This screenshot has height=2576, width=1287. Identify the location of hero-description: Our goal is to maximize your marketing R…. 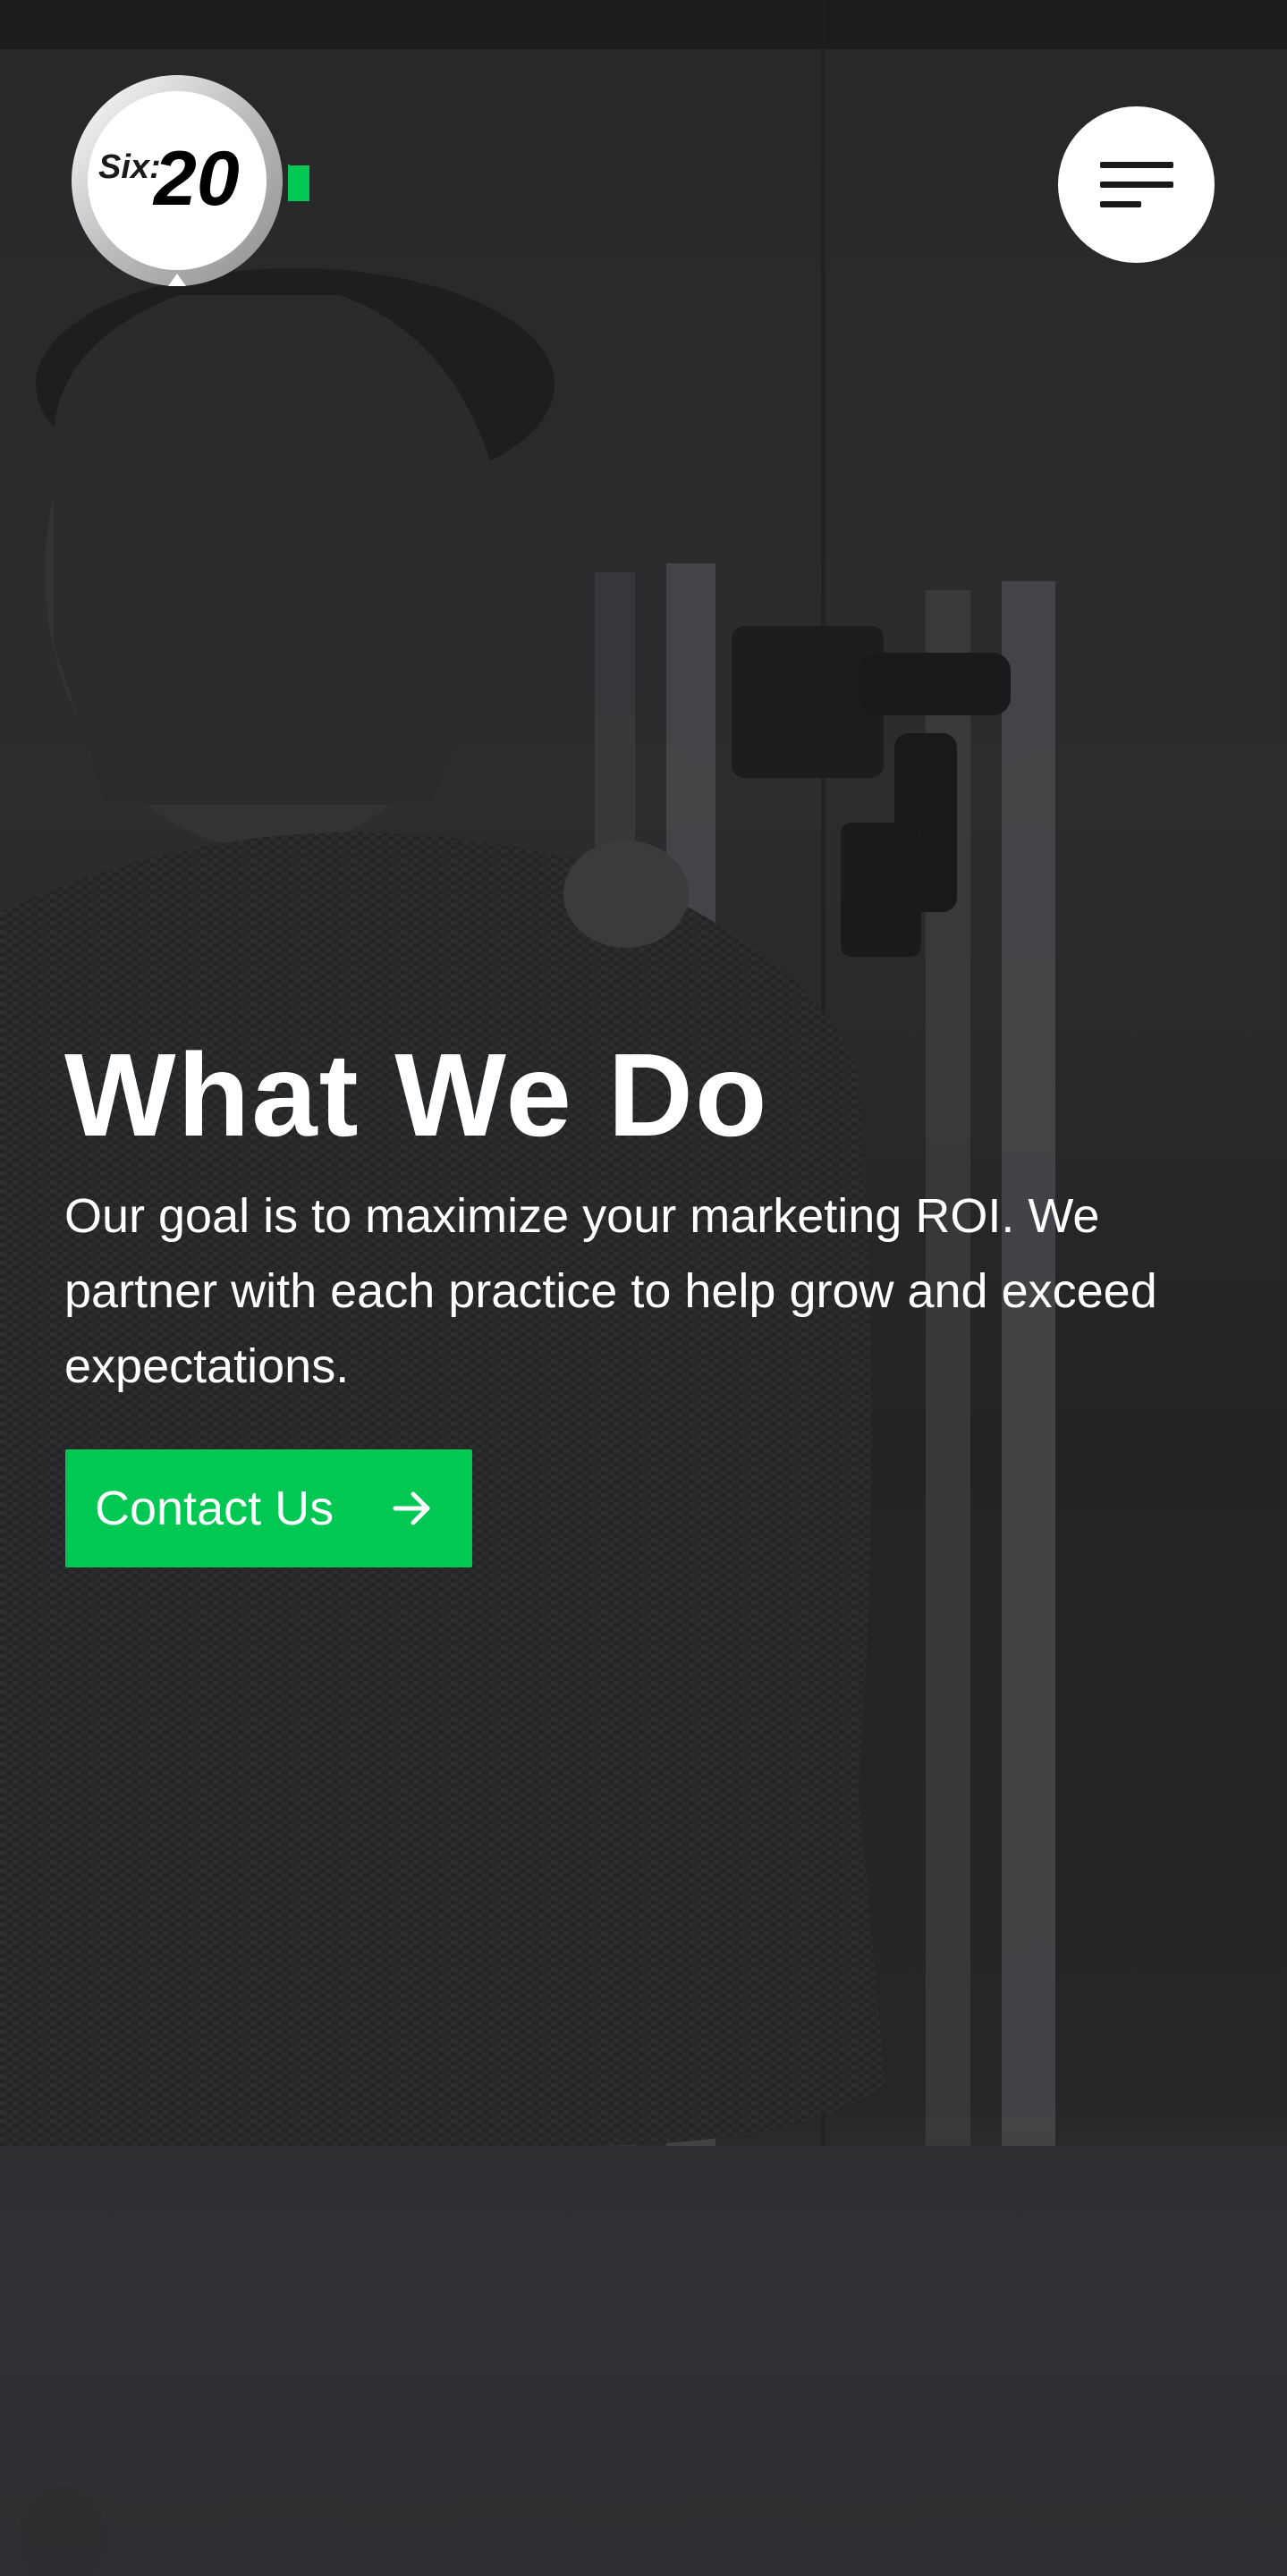
(610, 1291).